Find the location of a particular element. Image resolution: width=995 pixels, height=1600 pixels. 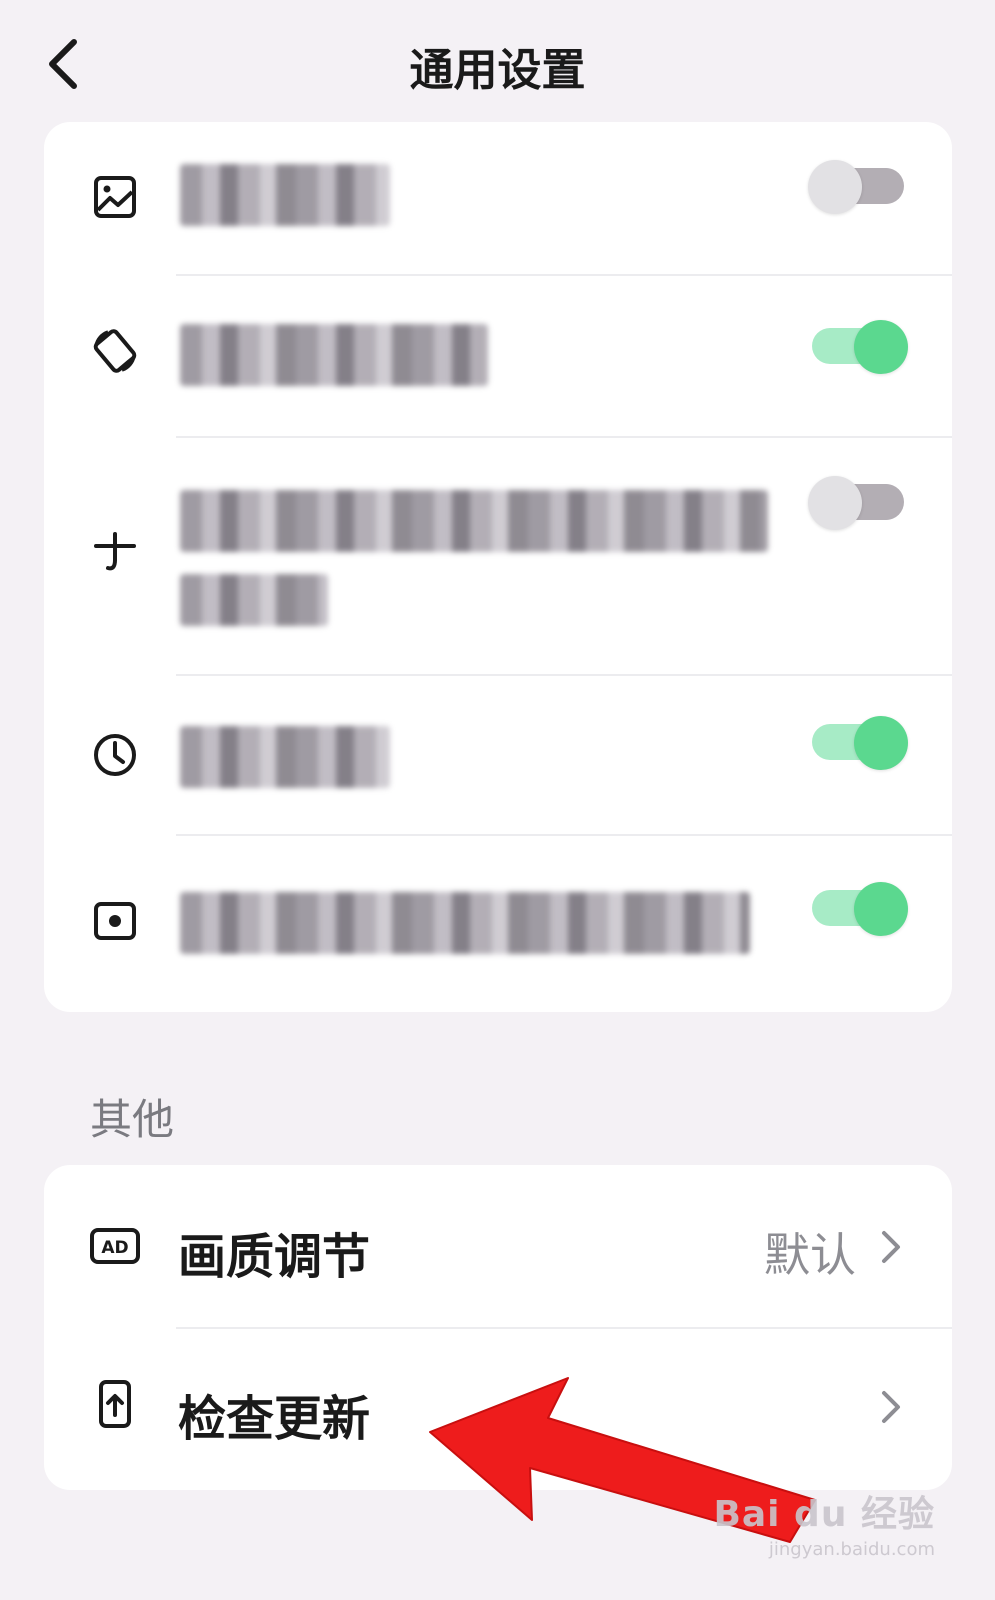

screen-record-icon is located at coordinates (115, 921).